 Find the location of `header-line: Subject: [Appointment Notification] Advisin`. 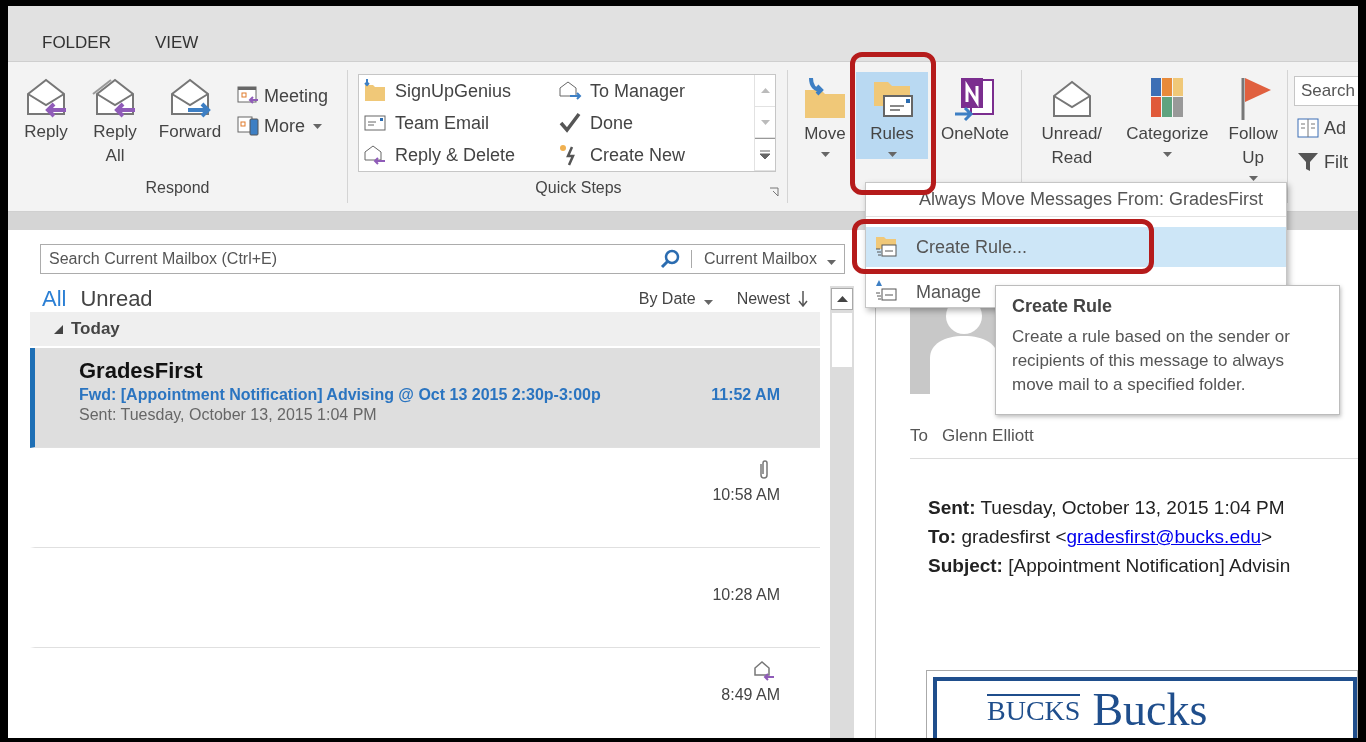

header-line: Subject: [Appointment Notification] Advisin is located at coordinates (1110, 566).